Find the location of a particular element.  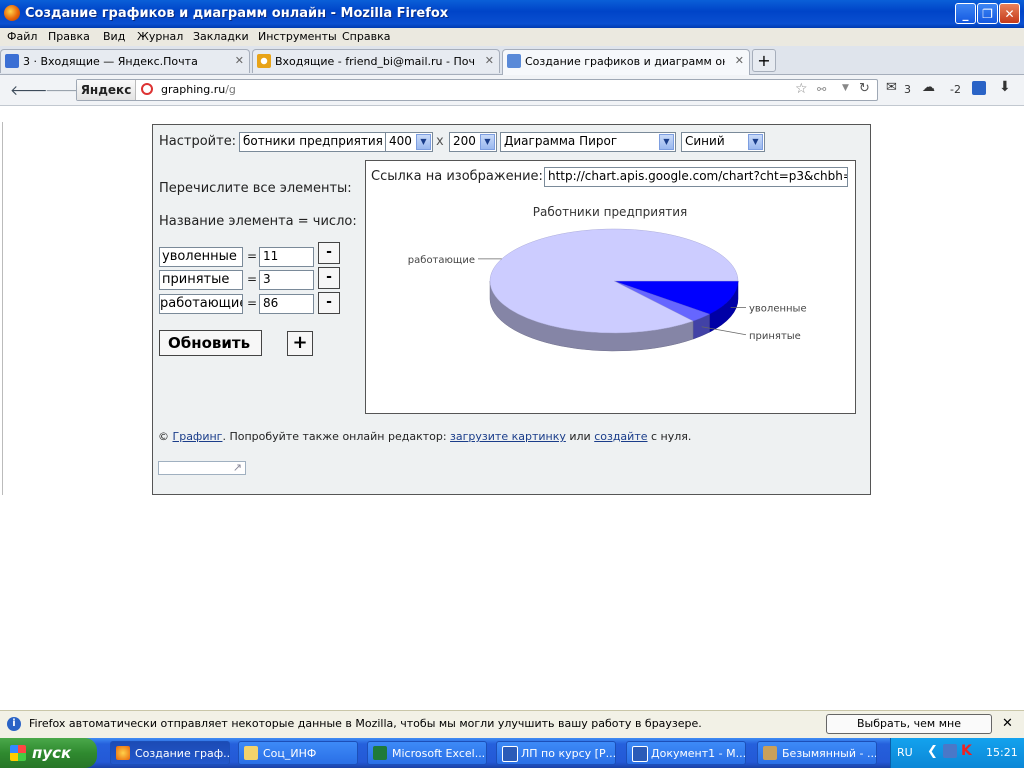

pie-label-уволенные: уволенные is located at coordinates (778, 309).